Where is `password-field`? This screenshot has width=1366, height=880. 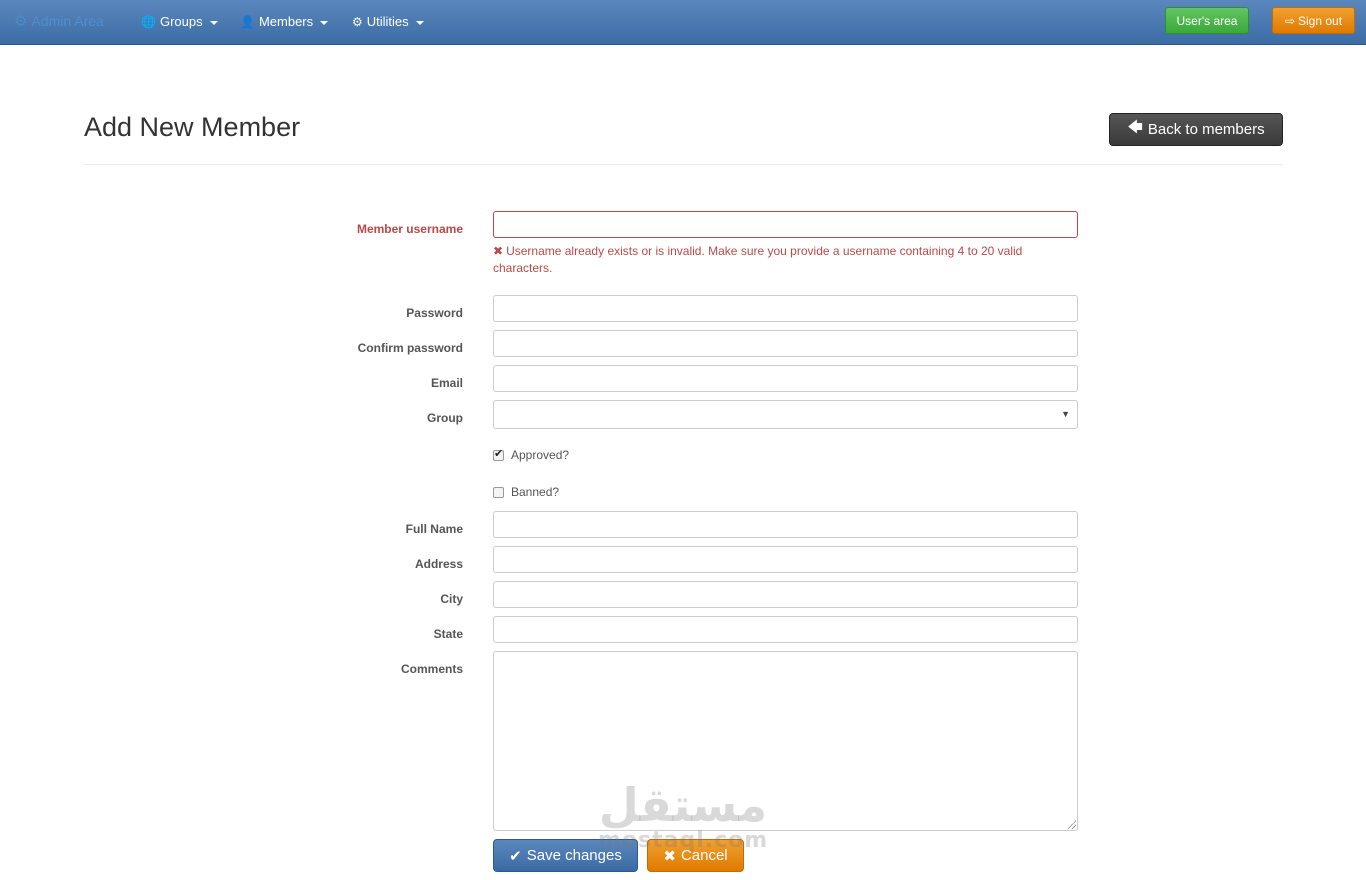
password-field is located at coordinates (785, 308).